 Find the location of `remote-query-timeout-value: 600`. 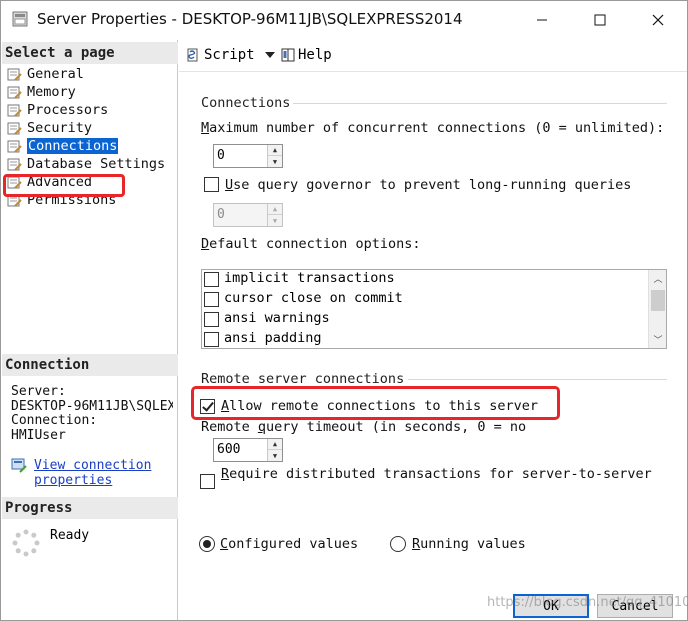

remote-query-timeout-value: 600 is located at coordinates (228, 449).